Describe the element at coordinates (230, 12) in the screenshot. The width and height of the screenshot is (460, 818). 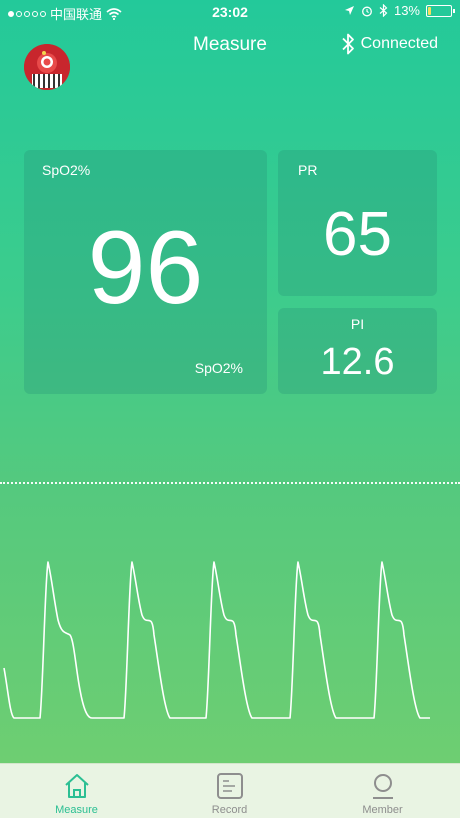
I see `status-bar: 中国联通 23:02 13%` at that location.